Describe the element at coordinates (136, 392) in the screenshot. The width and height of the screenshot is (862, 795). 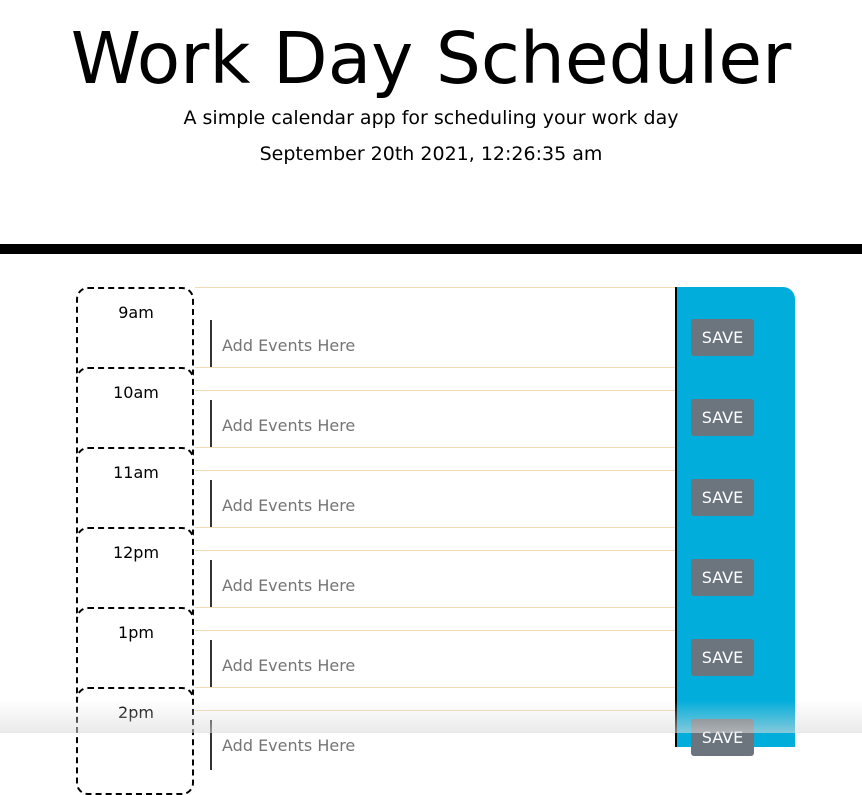
I see `hour-label: 10am` at that location.